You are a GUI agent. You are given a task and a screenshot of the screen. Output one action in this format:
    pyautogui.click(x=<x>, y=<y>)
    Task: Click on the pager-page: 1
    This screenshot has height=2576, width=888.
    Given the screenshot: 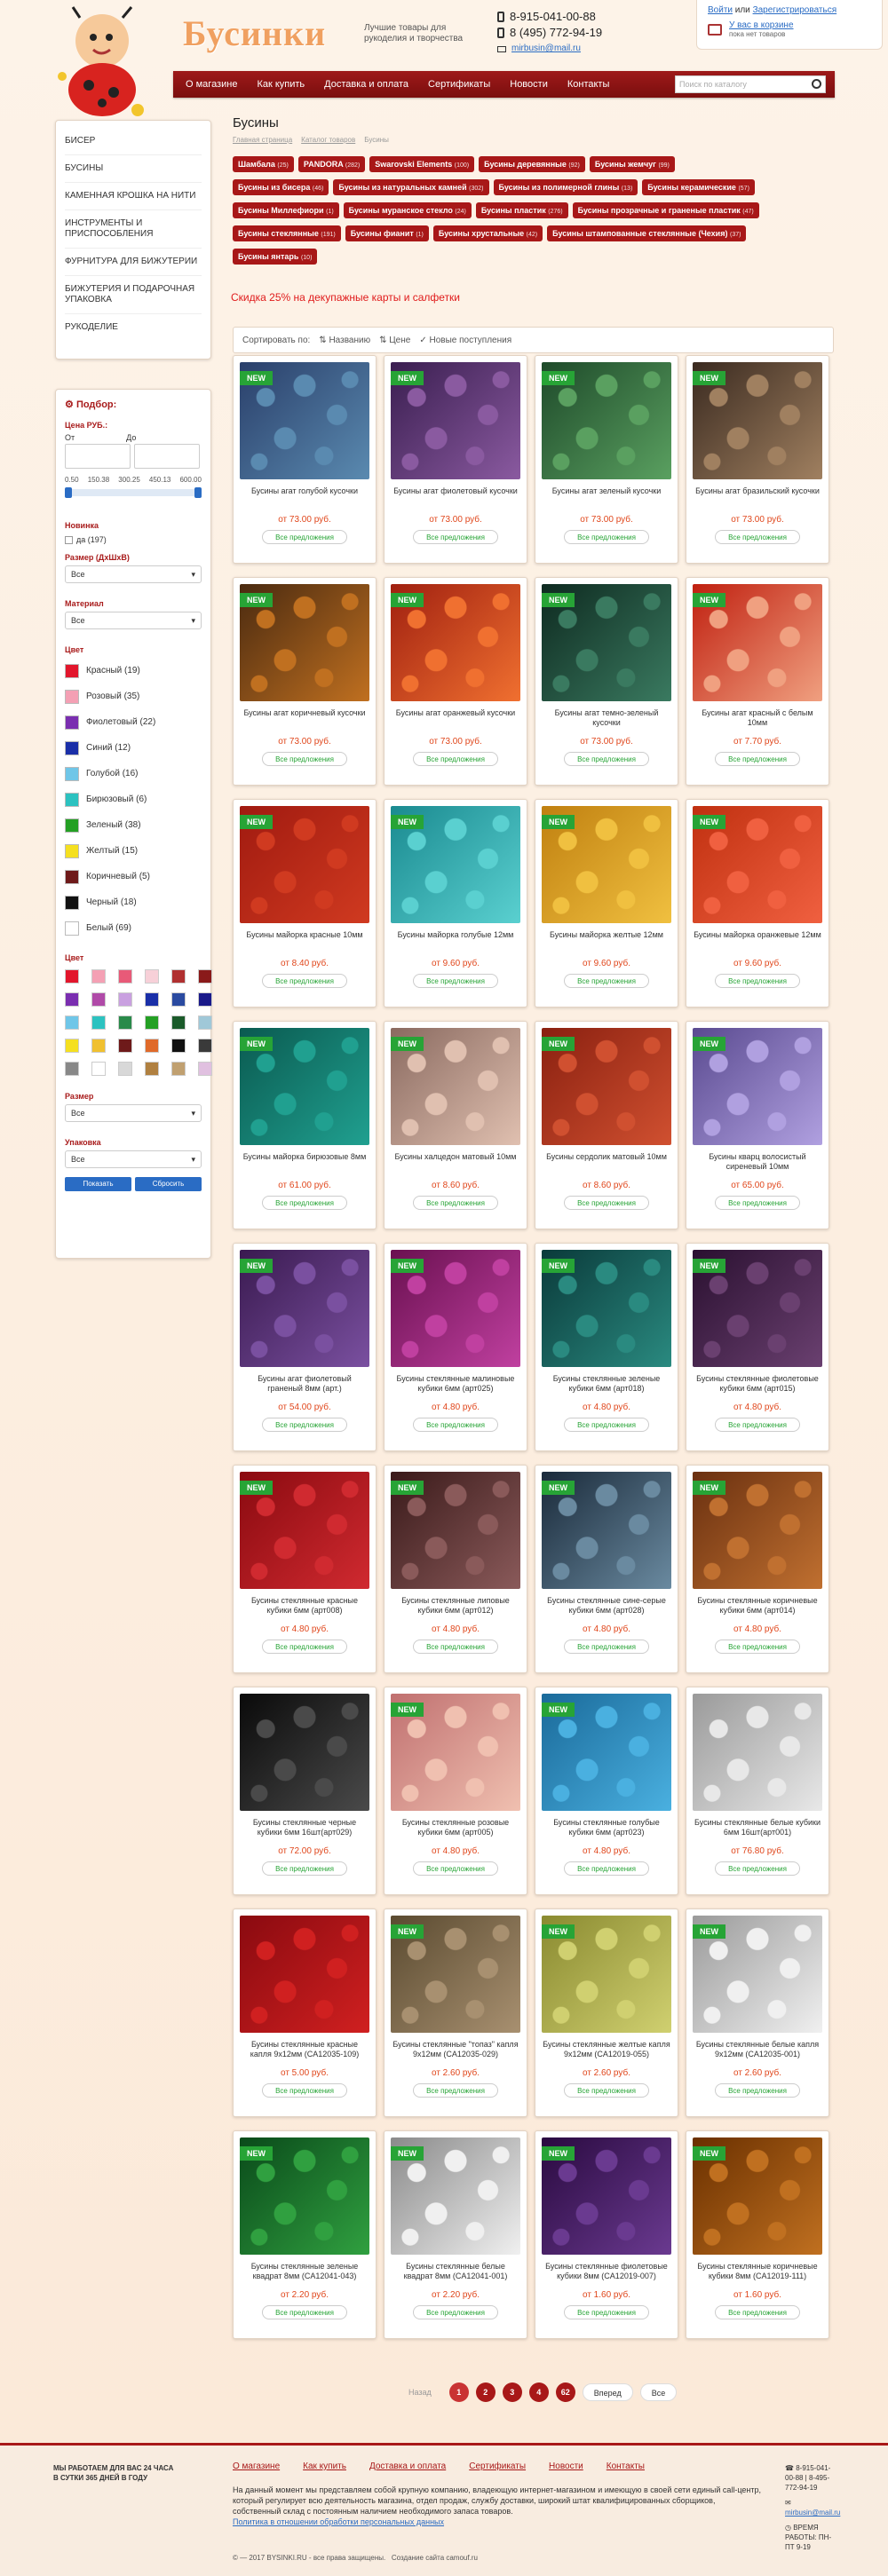 What is the action you would take?
    pyautogui.click(x=458, y=2392)
    